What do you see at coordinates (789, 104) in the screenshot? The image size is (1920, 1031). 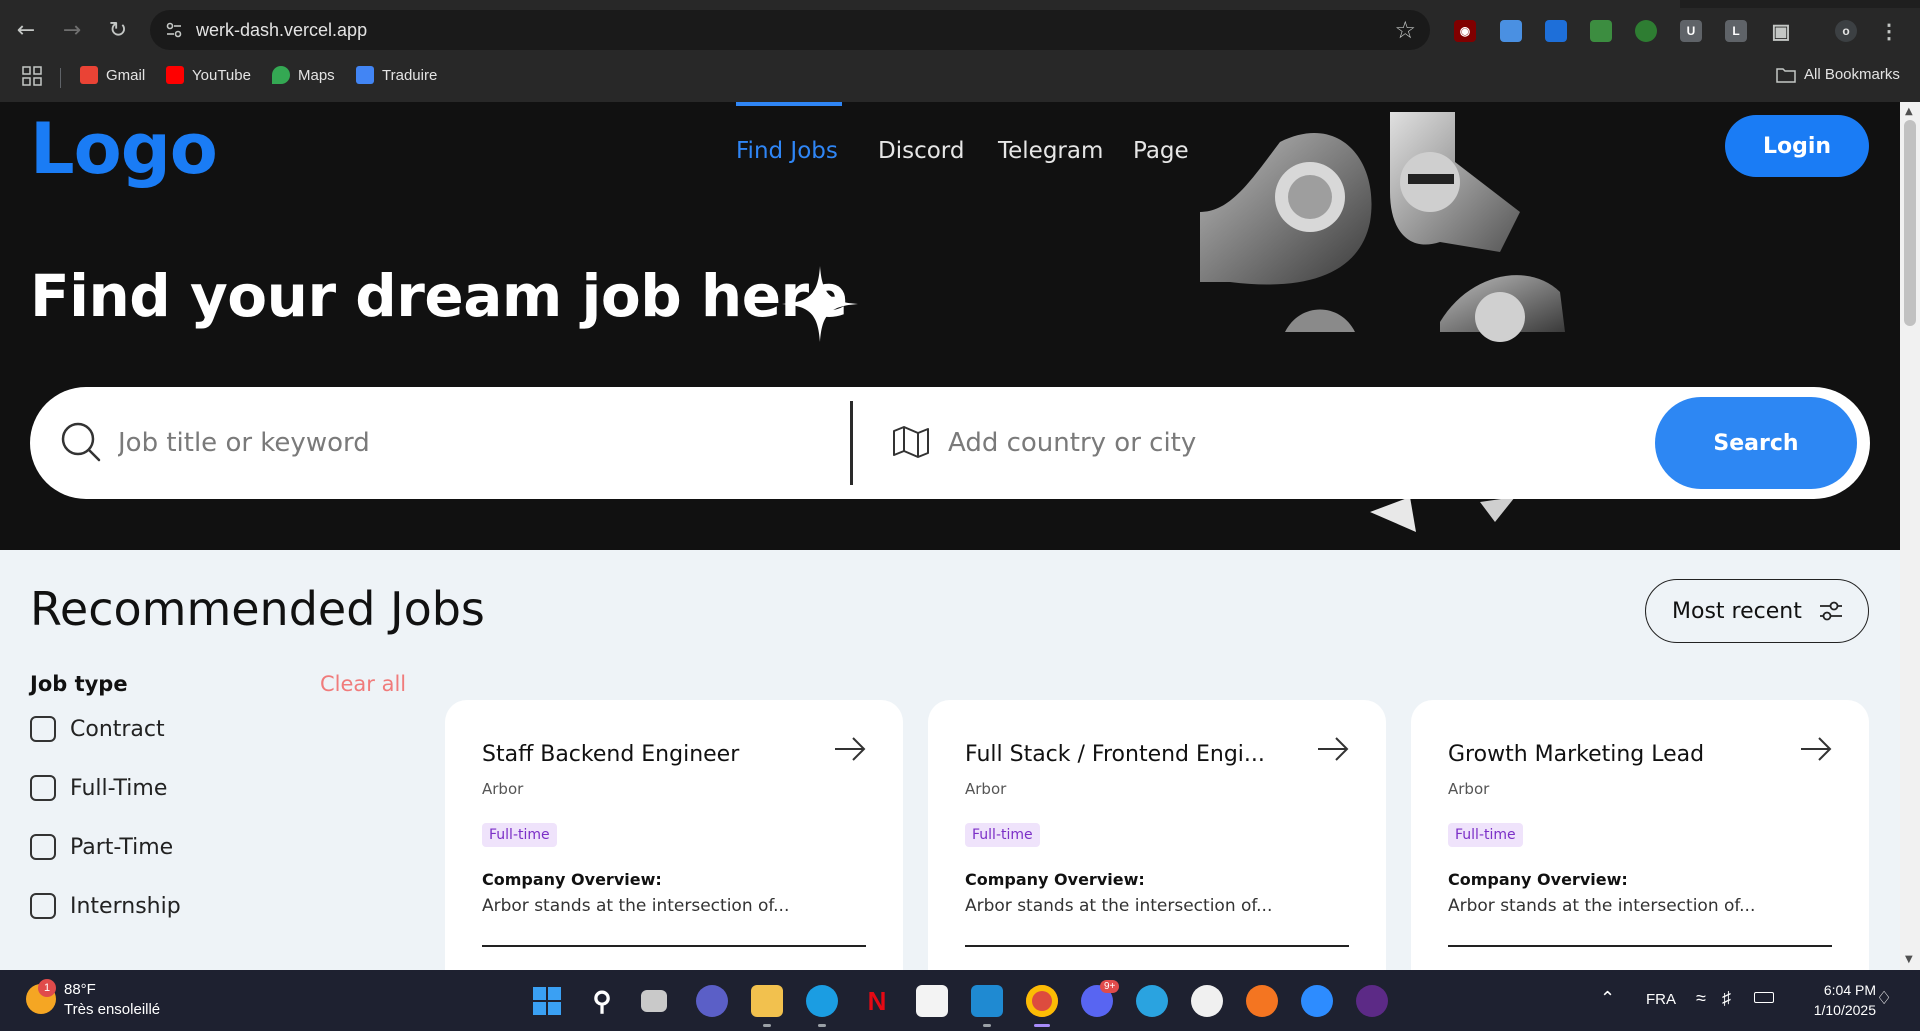 I see `nav-active-indicator` at bounding box center [789, 104].